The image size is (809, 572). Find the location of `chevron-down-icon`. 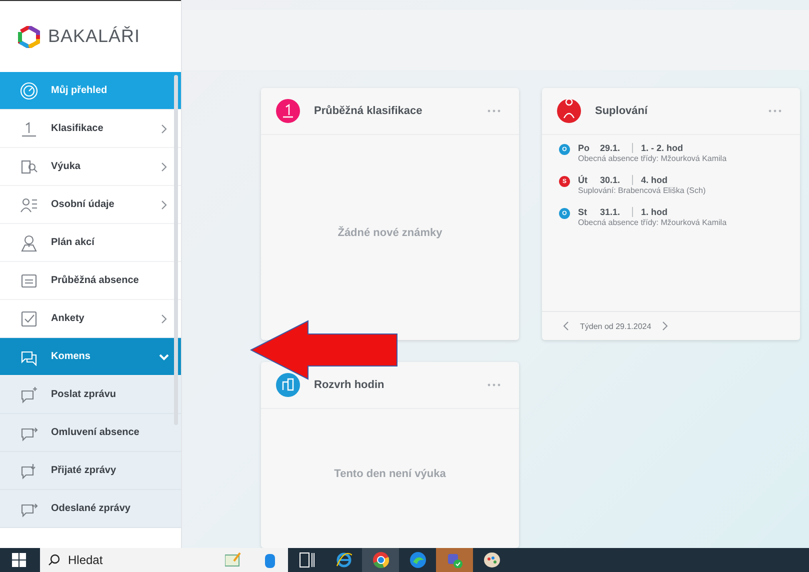

chevron-down-icon is located at coordinates (164, 357).